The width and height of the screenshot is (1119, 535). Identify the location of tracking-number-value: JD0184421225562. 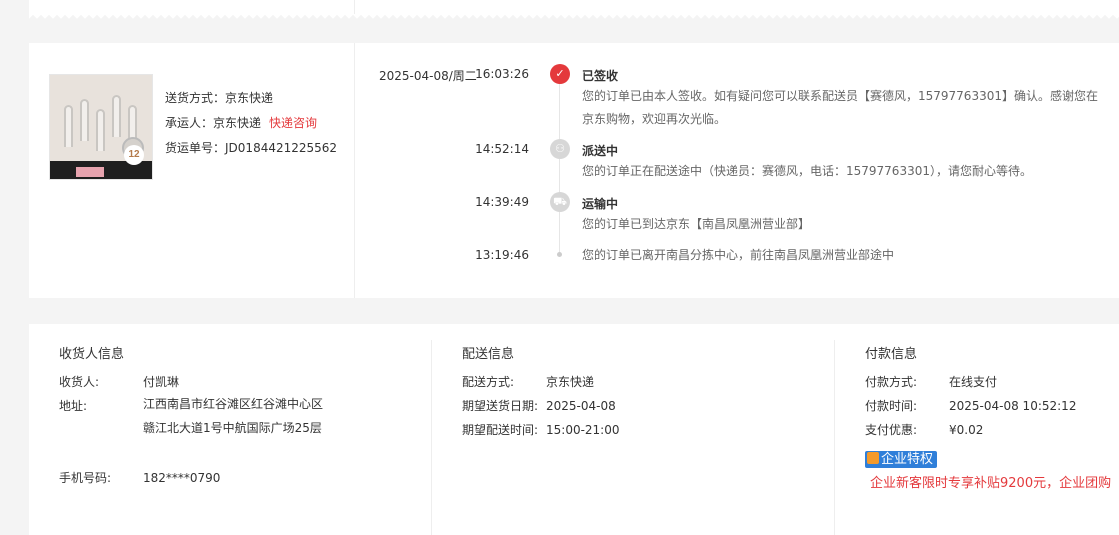
(281, 148).